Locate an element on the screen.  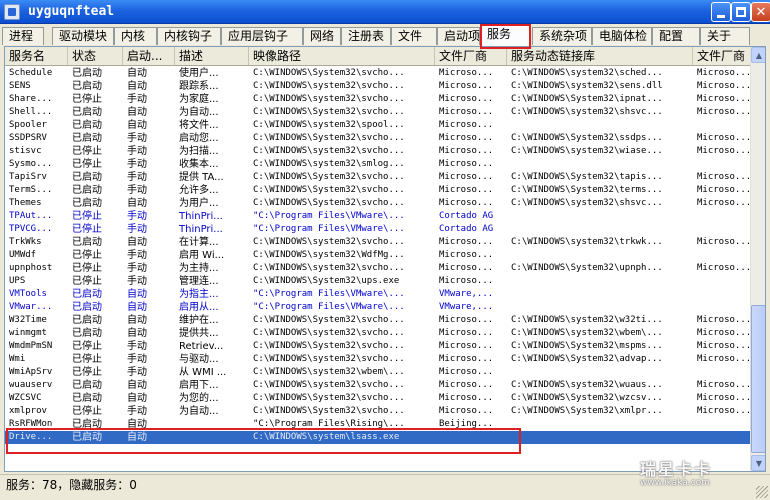
column-header-image-path: 映像路径 is located at coordinates (342, 56).